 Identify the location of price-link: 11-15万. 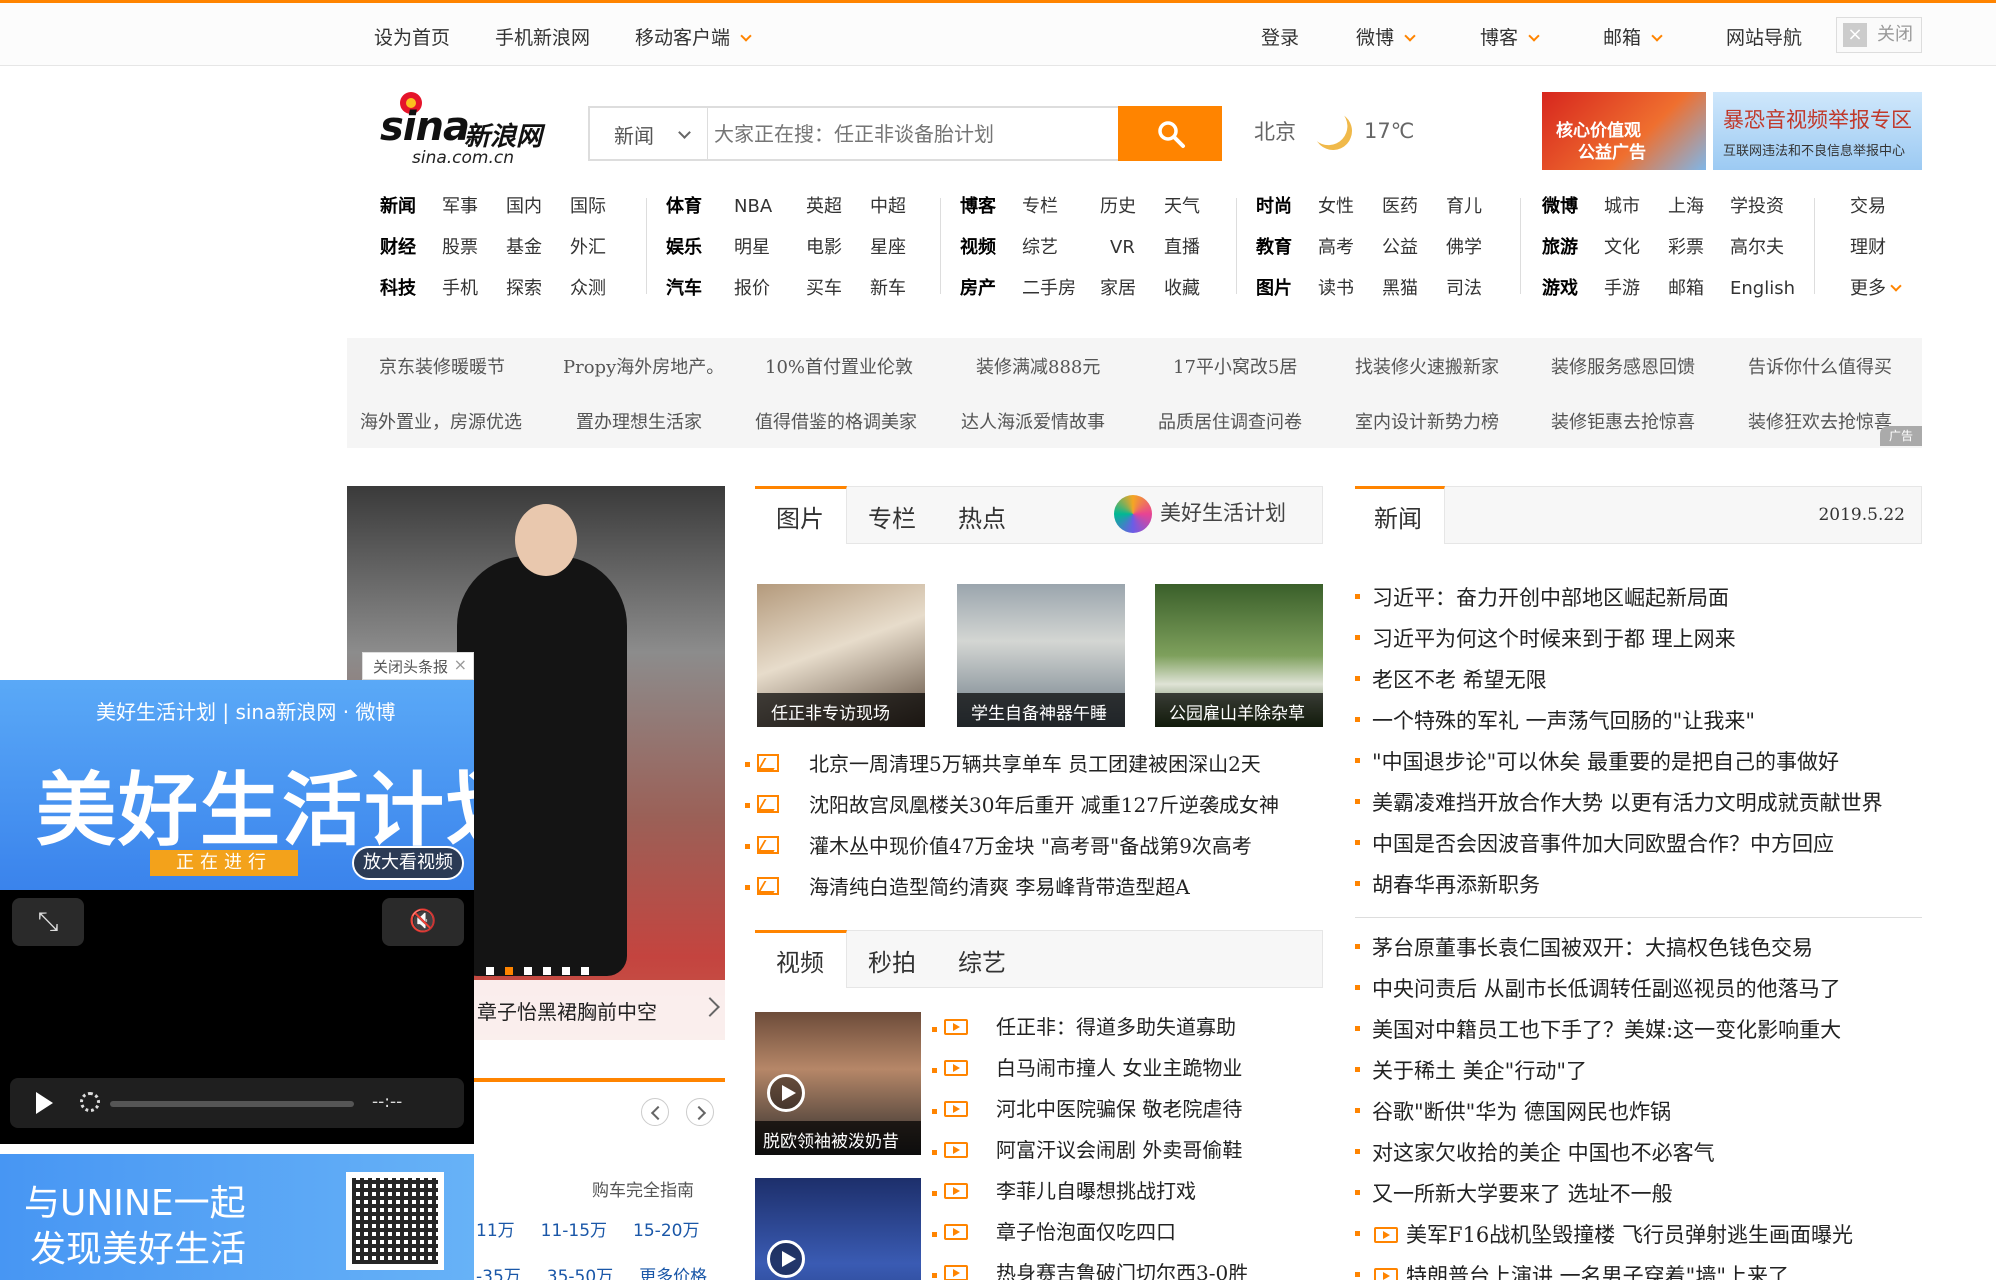
(574, 1231).